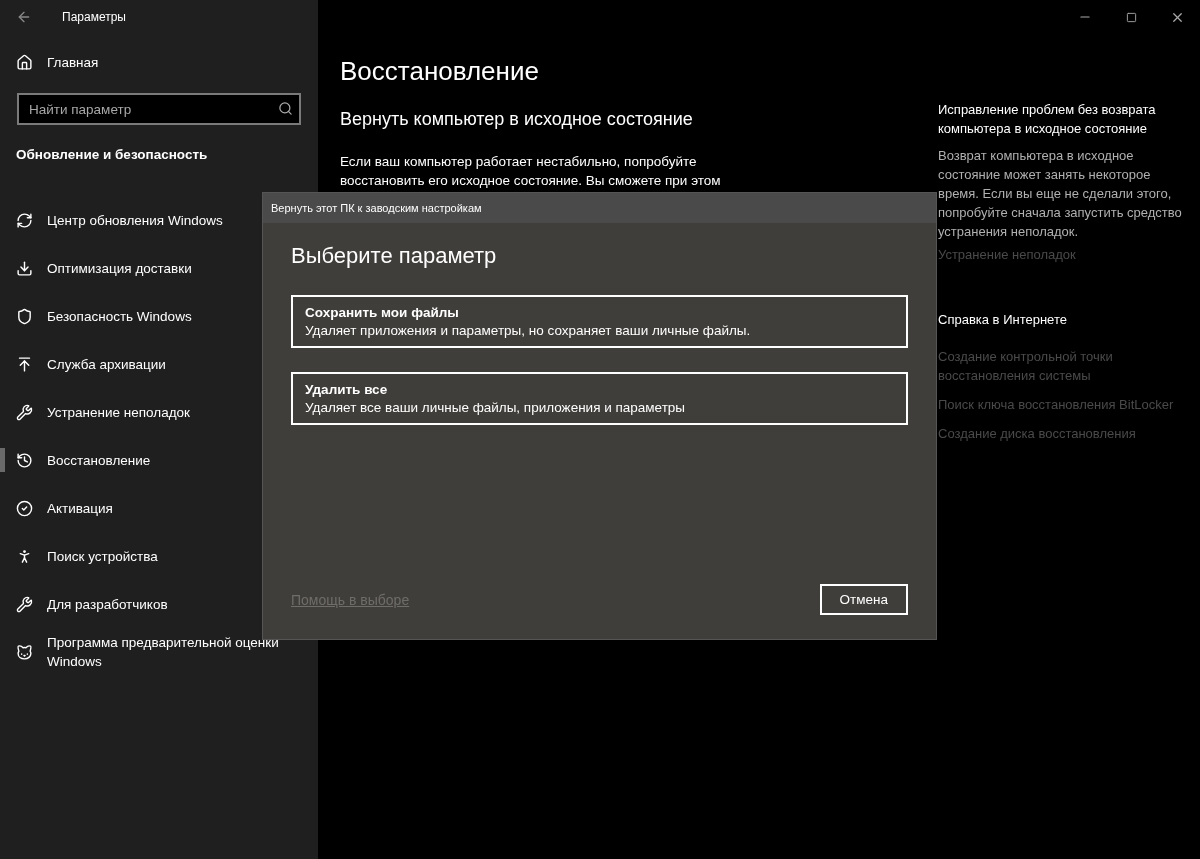 This screenshot has width=1200, height=859. I want to click on dialog-heading: Выберите параметр, so click(394, 256).